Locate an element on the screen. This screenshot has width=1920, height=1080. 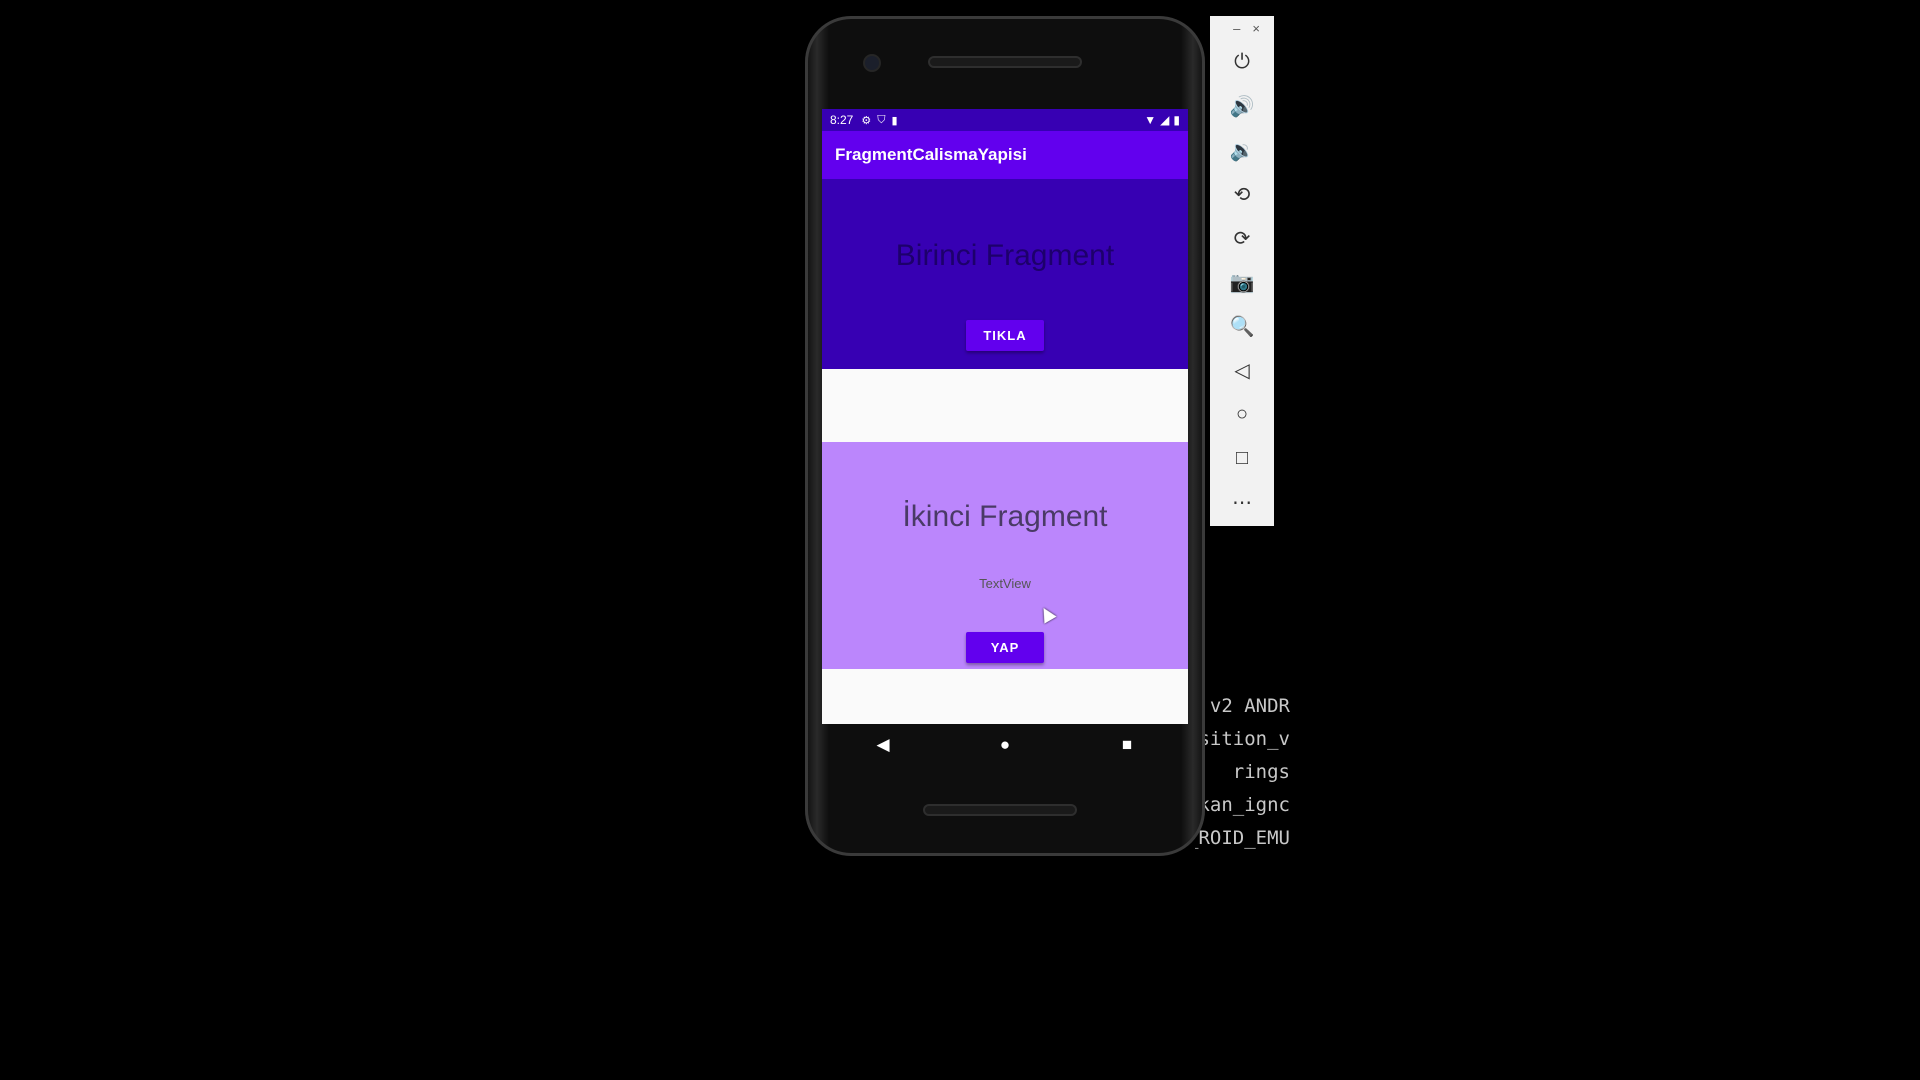
nav-bar: ◀ ● ■ is located at coordinates (1005, 745).